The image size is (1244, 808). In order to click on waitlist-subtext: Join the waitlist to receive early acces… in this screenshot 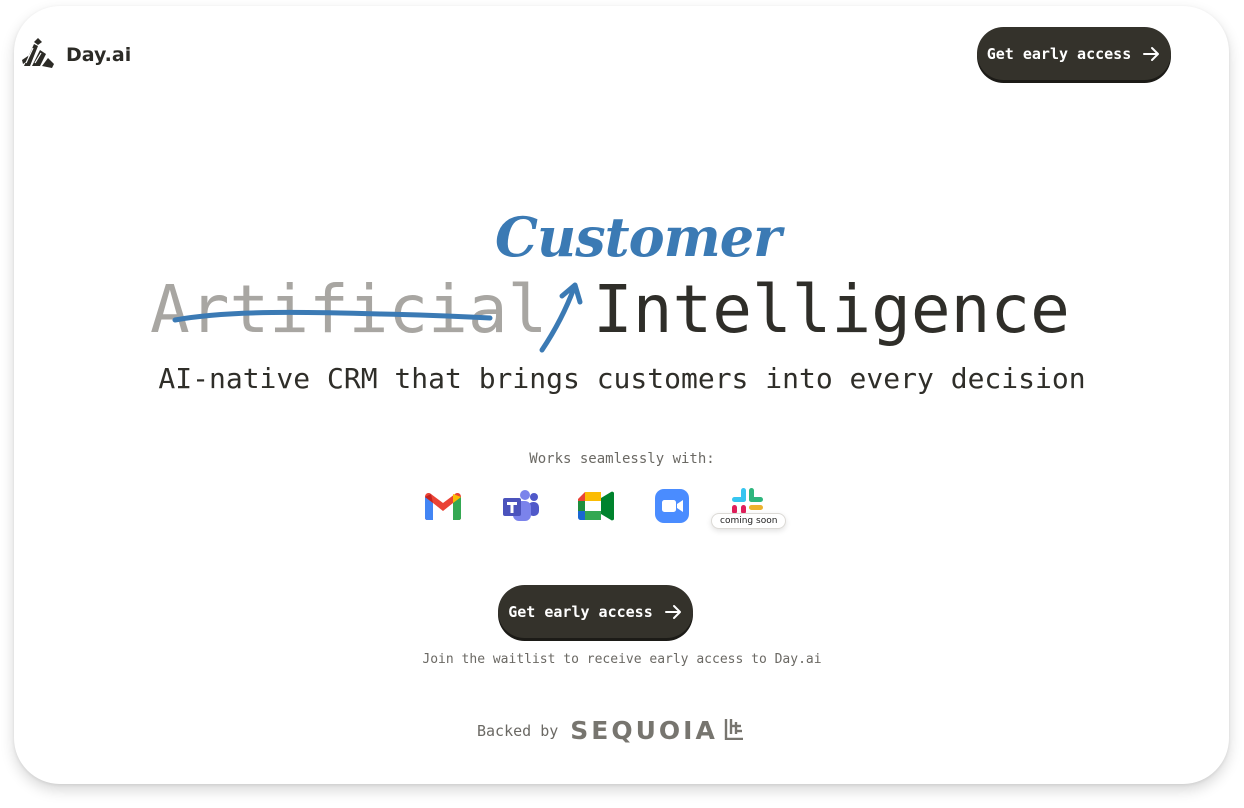, I will do `click(622, 659)`.